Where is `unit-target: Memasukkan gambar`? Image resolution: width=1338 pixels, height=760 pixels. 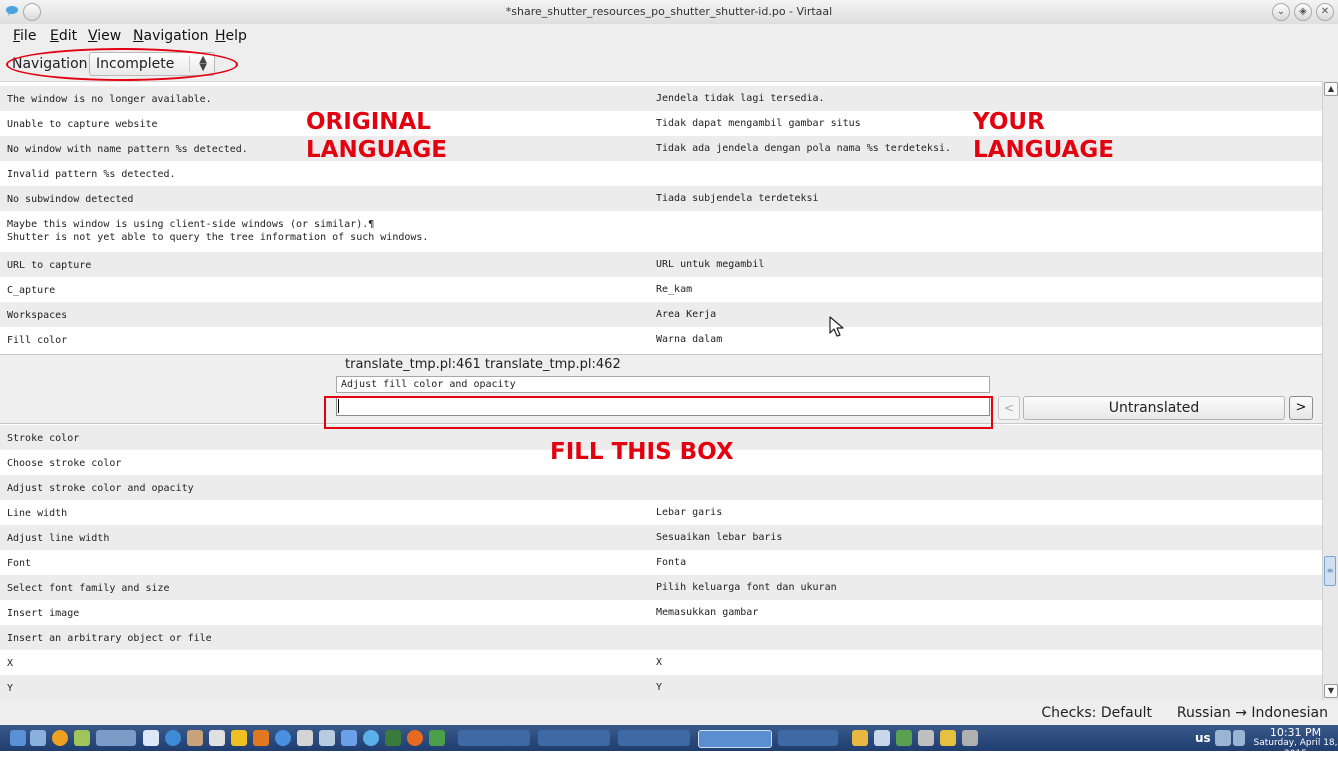 unit-target: Memasukkan gambar is located at coordinates (707, 612).